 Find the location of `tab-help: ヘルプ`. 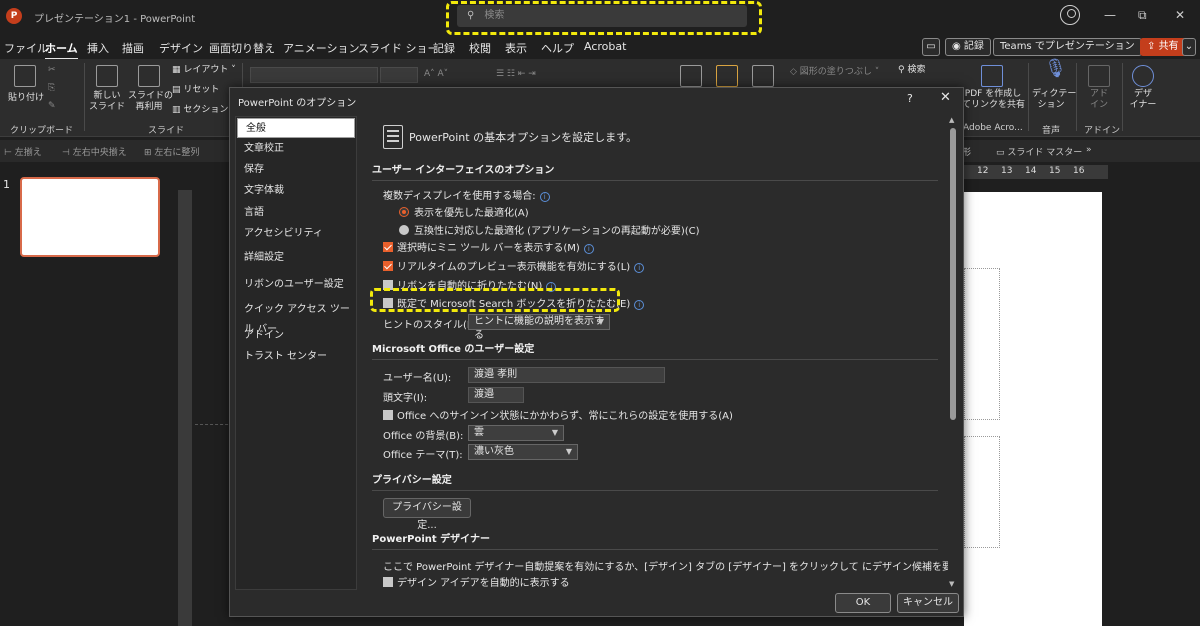

tab-help: ヘルプ is located at coordinates (557, 48).